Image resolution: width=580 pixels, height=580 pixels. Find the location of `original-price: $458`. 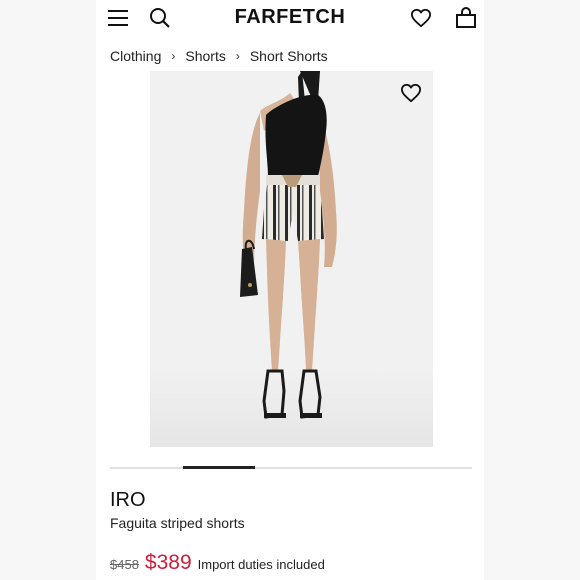

original-price: $458 is located at coordinates (124, 564).